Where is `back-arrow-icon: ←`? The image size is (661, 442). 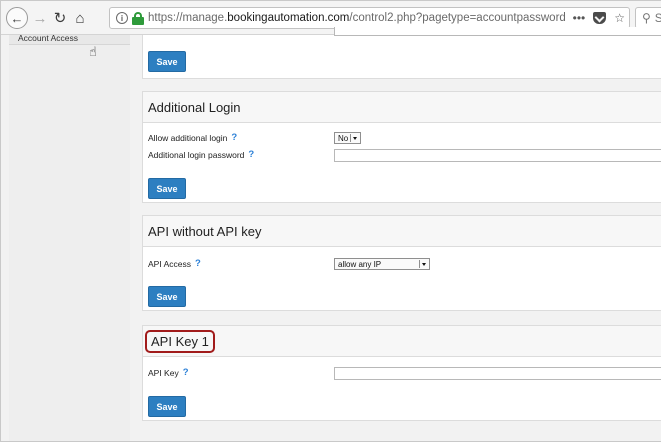 back-arrow-icon: ← is located at coordinates (17, 18).